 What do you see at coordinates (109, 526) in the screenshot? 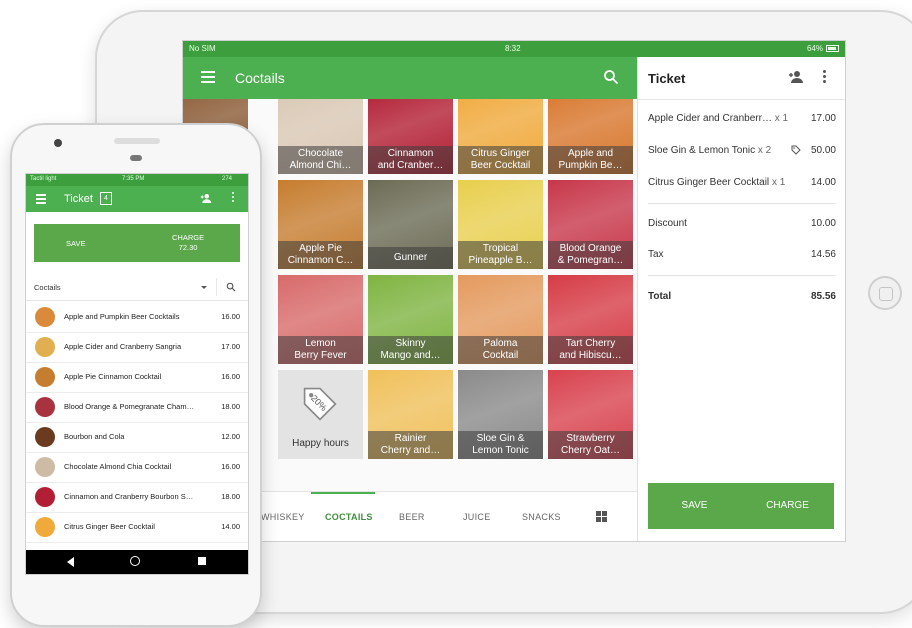
I see `product-name: Citrus Ginger Beer Cocktail` at bounding box center [109, 526].